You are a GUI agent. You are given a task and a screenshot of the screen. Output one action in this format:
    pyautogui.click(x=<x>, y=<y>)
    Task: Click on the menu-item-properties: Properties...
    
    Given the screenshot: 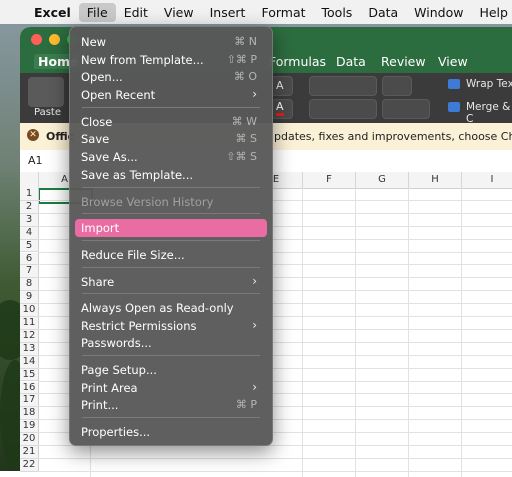 What is the action you would take?
    pyautogui.click(x=171, y=432)
    